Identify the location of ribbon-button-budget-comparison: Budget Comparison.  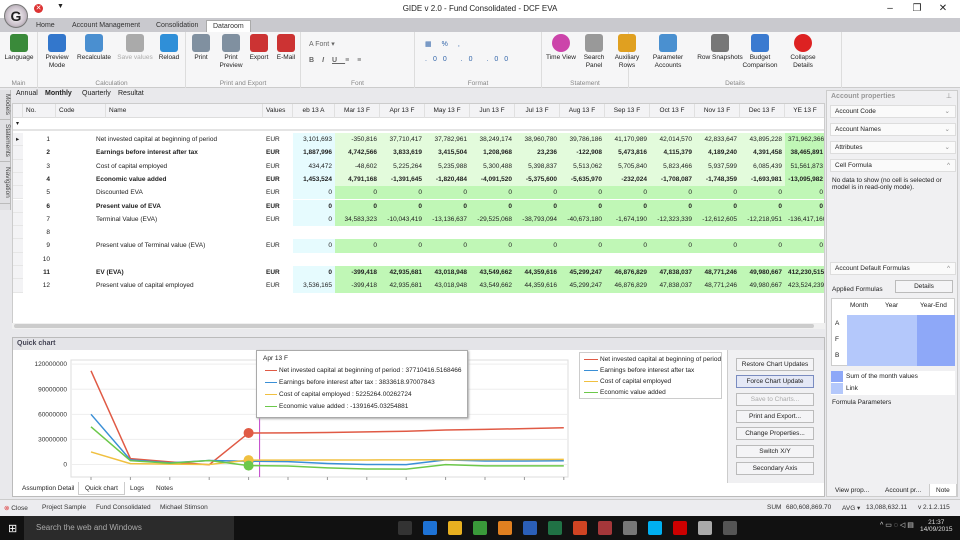
(760, 52).